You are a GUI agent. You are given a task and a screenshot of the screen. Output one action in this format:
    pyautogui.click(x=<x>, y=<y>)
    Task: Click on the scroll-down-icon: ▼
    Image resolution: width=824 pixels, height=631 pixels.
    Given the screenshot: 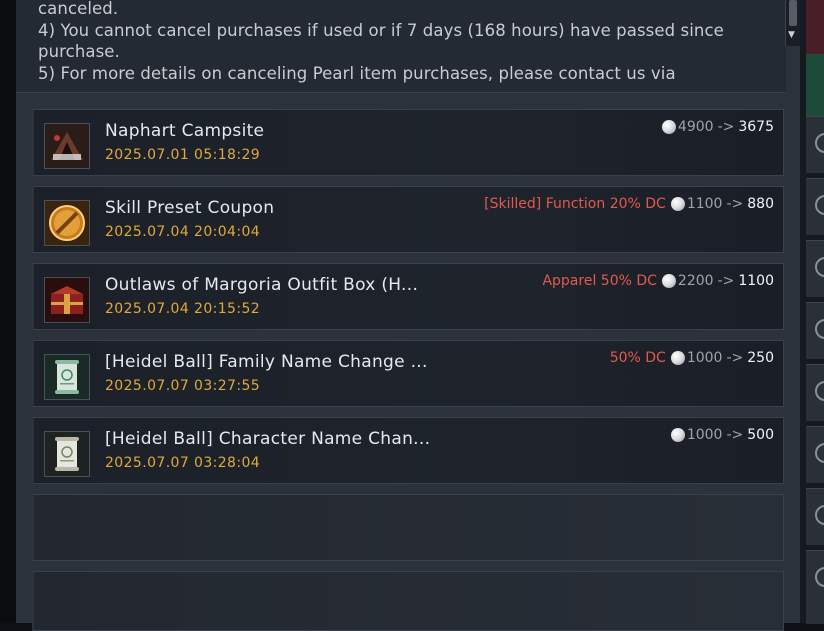 What is the action you would take?
    pyautogui.click(x=791, y=35)
    